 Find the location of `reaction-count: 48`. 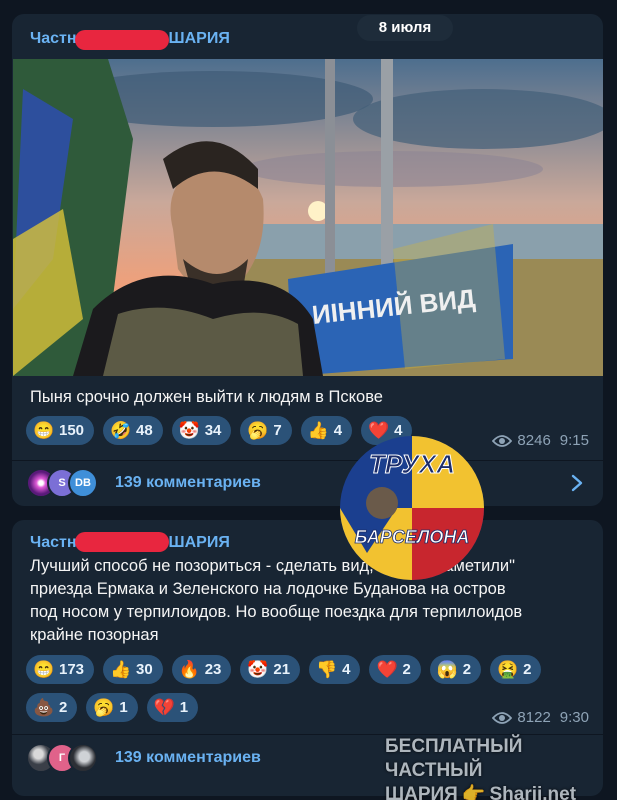

reaction-count: 48 is located at coordinates (144, 430).